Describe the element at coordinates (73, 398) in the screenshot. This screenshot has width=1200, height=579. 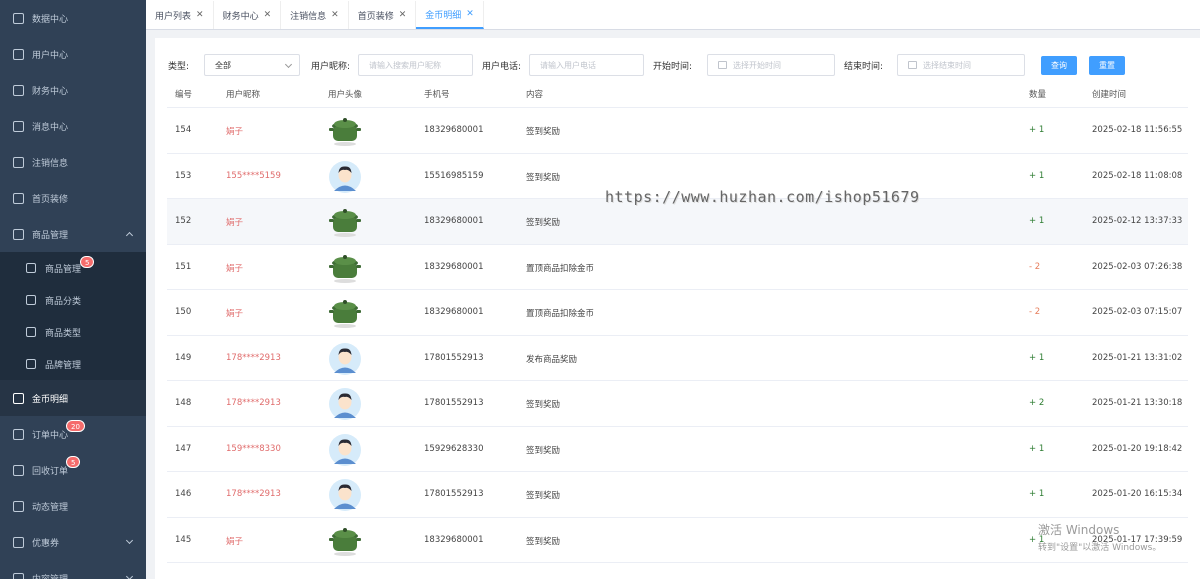
I see `sidebar-item: 金币明细` at that location.